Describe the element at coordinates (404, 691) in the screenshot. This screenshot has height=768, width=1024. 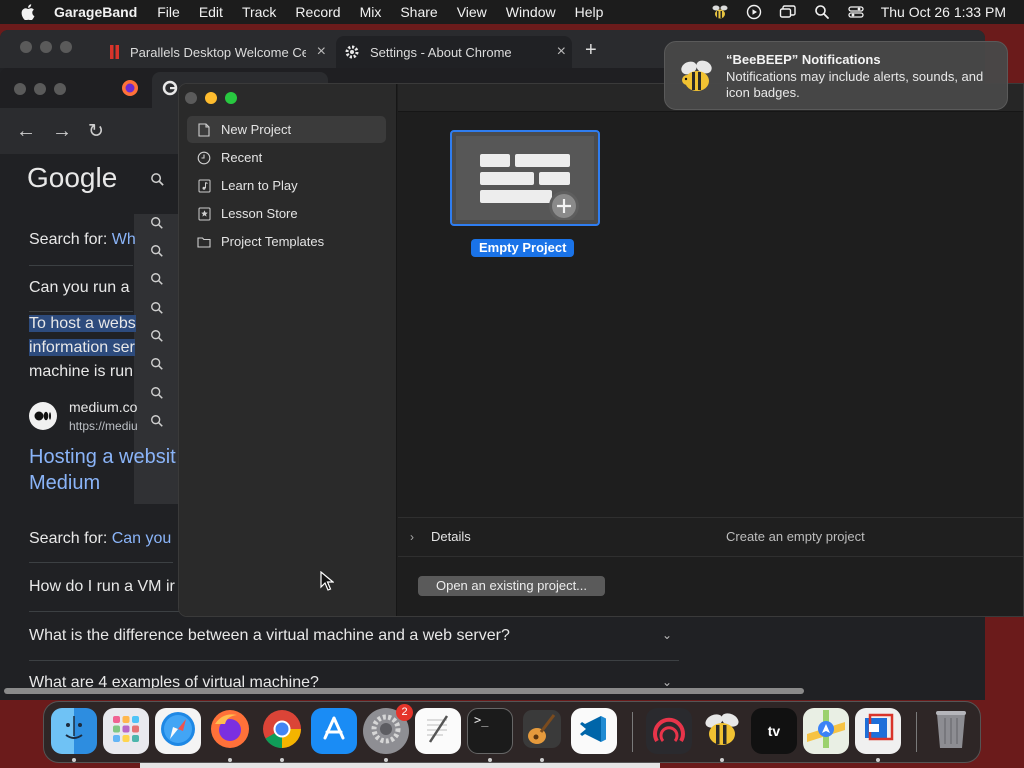
I see `horizontal-scrollbar` at that location.